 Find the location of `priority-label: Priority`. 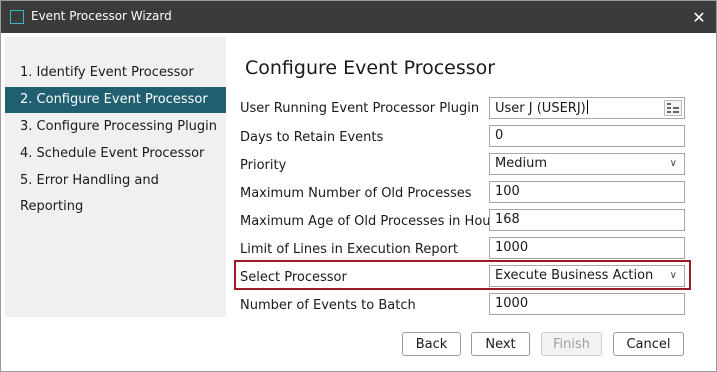

priority-label: Priority is located at coordinates (263, 165).